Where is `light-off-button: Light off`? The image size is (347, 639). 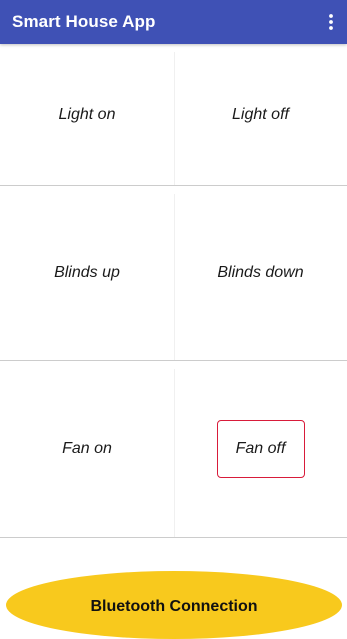 light-off-button: Light off is located at coordinates (260, 114).